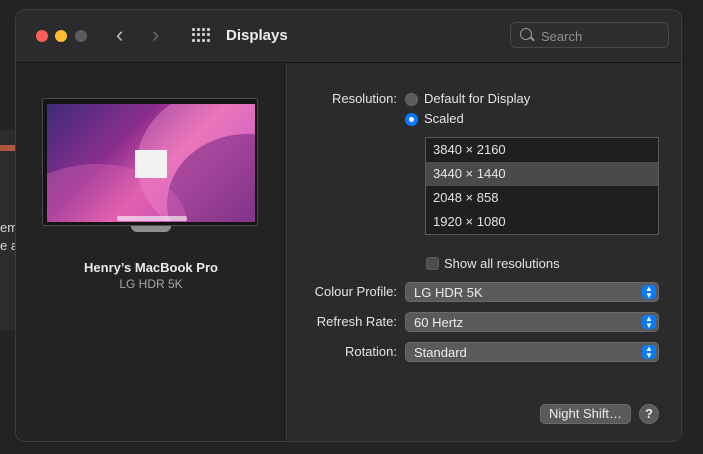 This screenshot has width=703, height=454. Describe the element at coordinates (61, 36) in the screenshot. I see `minimize-button` at that location.